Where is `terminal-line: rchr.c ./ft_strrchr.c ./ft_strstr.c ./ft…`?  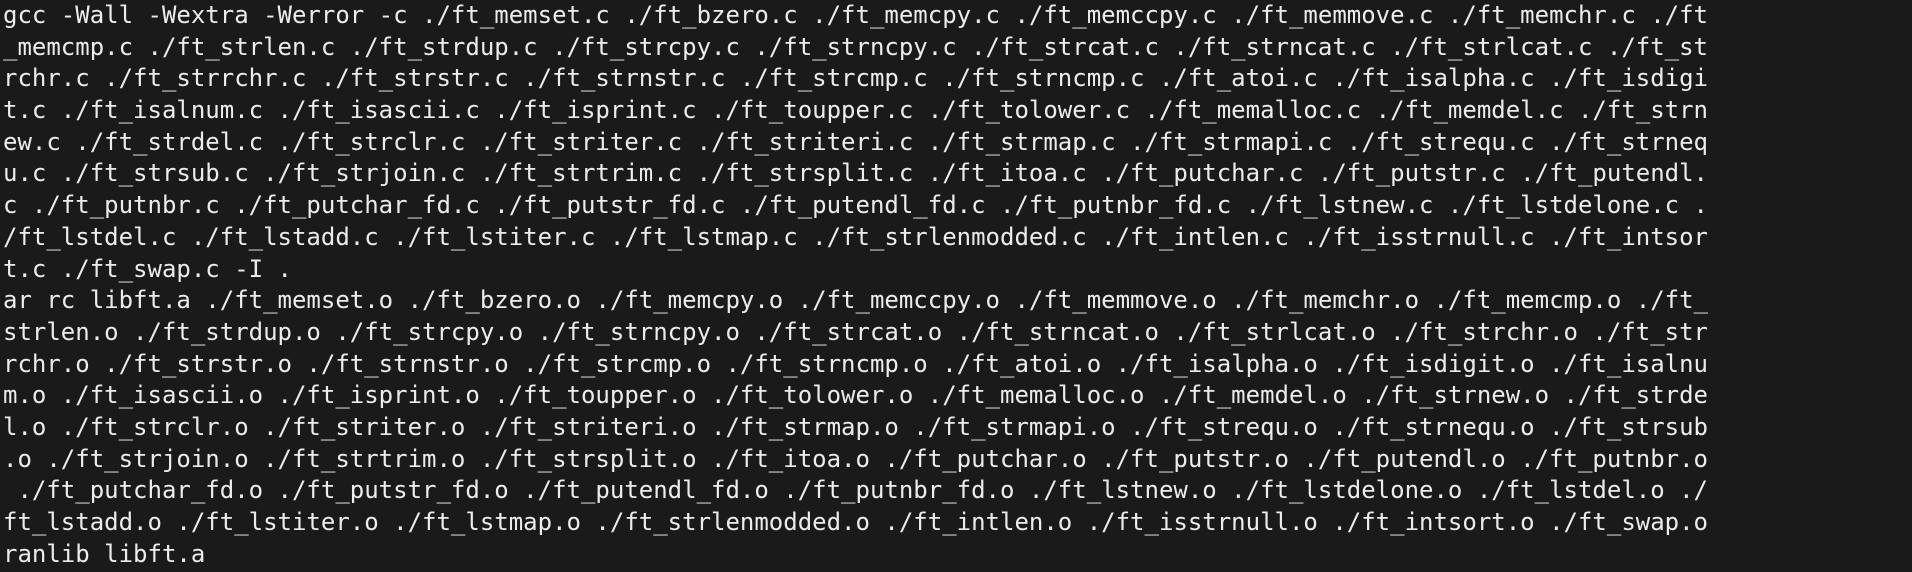
terminal-line: rchr.c ./ft_strrchr.c ./ft_strstr.c ./ft… is located at coordinates (856, 78).